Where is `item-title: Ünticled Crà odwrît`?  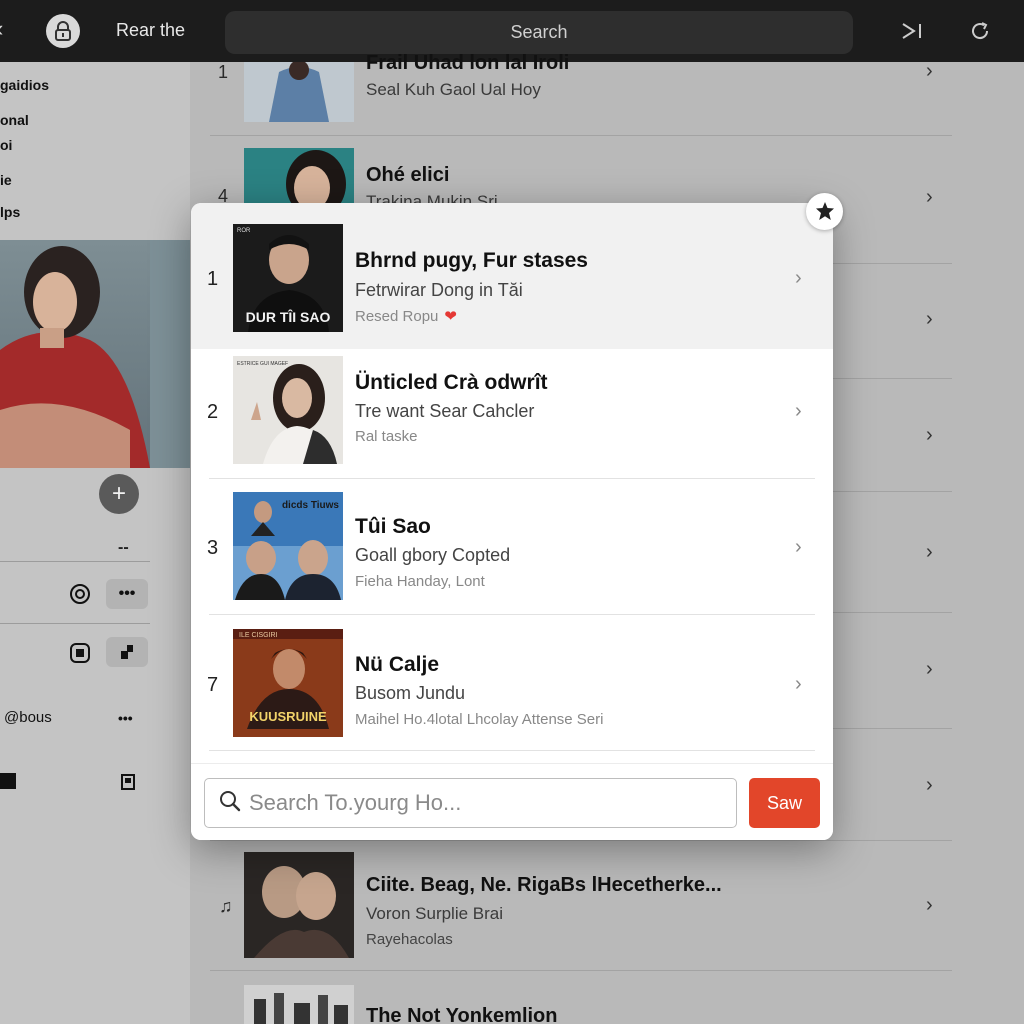
item-title: Ünticled Crà odwrît is located at coordinates (451, 382).